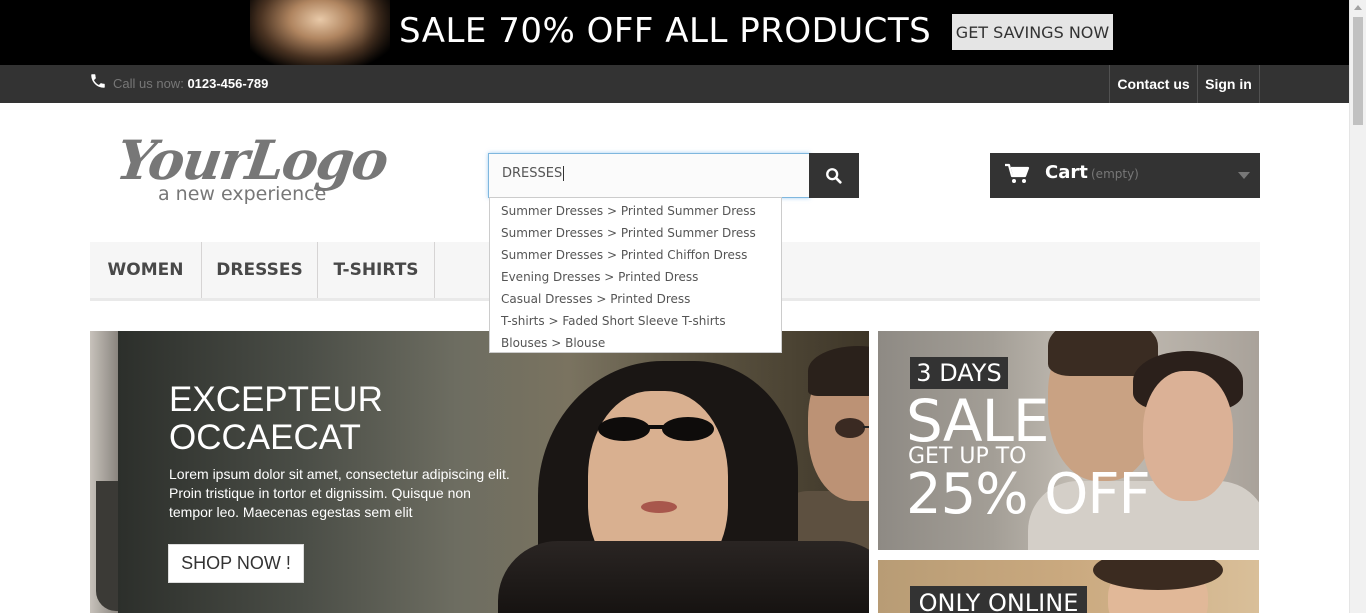 The image size is (1366, 613). What do you see at coordinates (1017, 173) in the screenshot?
I see `cart-icon` at bounding box center [1017, 173].